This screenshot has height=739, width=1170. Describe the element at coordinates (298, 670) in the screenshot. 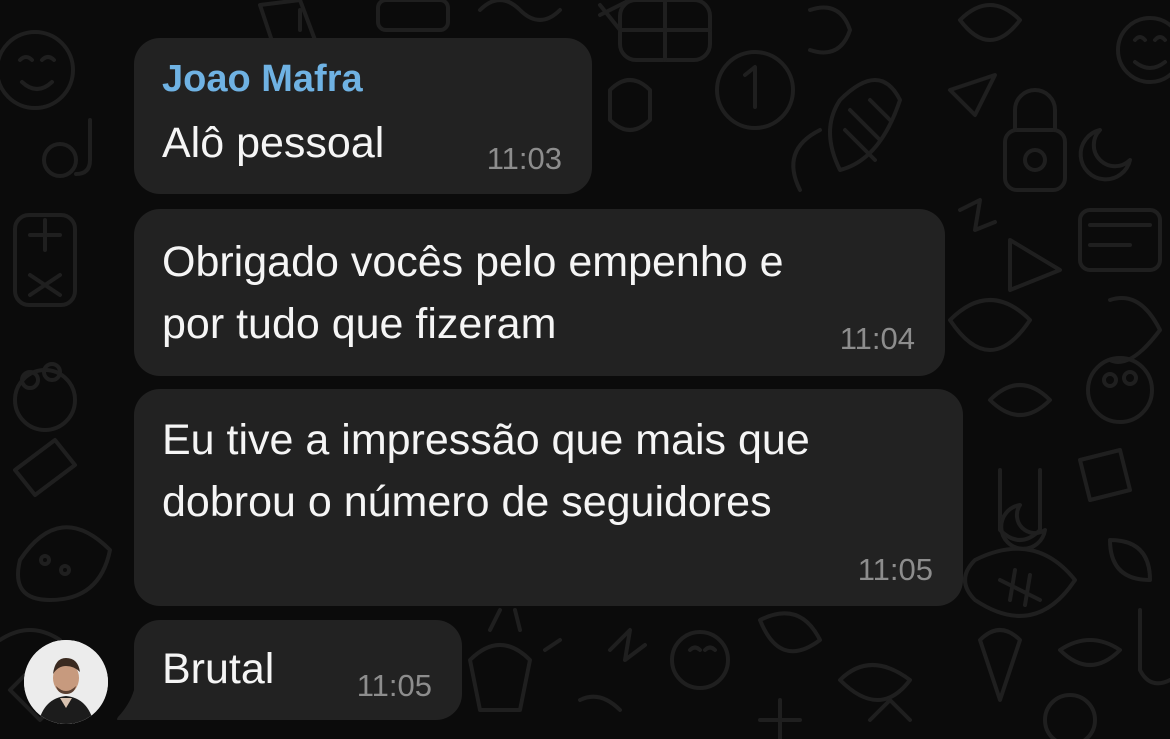

I see `message-bubble: Brutal 11:05` at that location.